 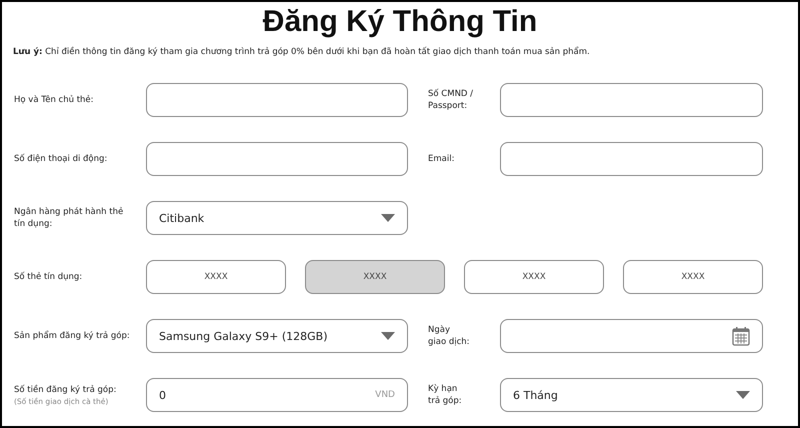 I want to click on field-label: Số CMND / Passport:, so click(x=451, y=100).